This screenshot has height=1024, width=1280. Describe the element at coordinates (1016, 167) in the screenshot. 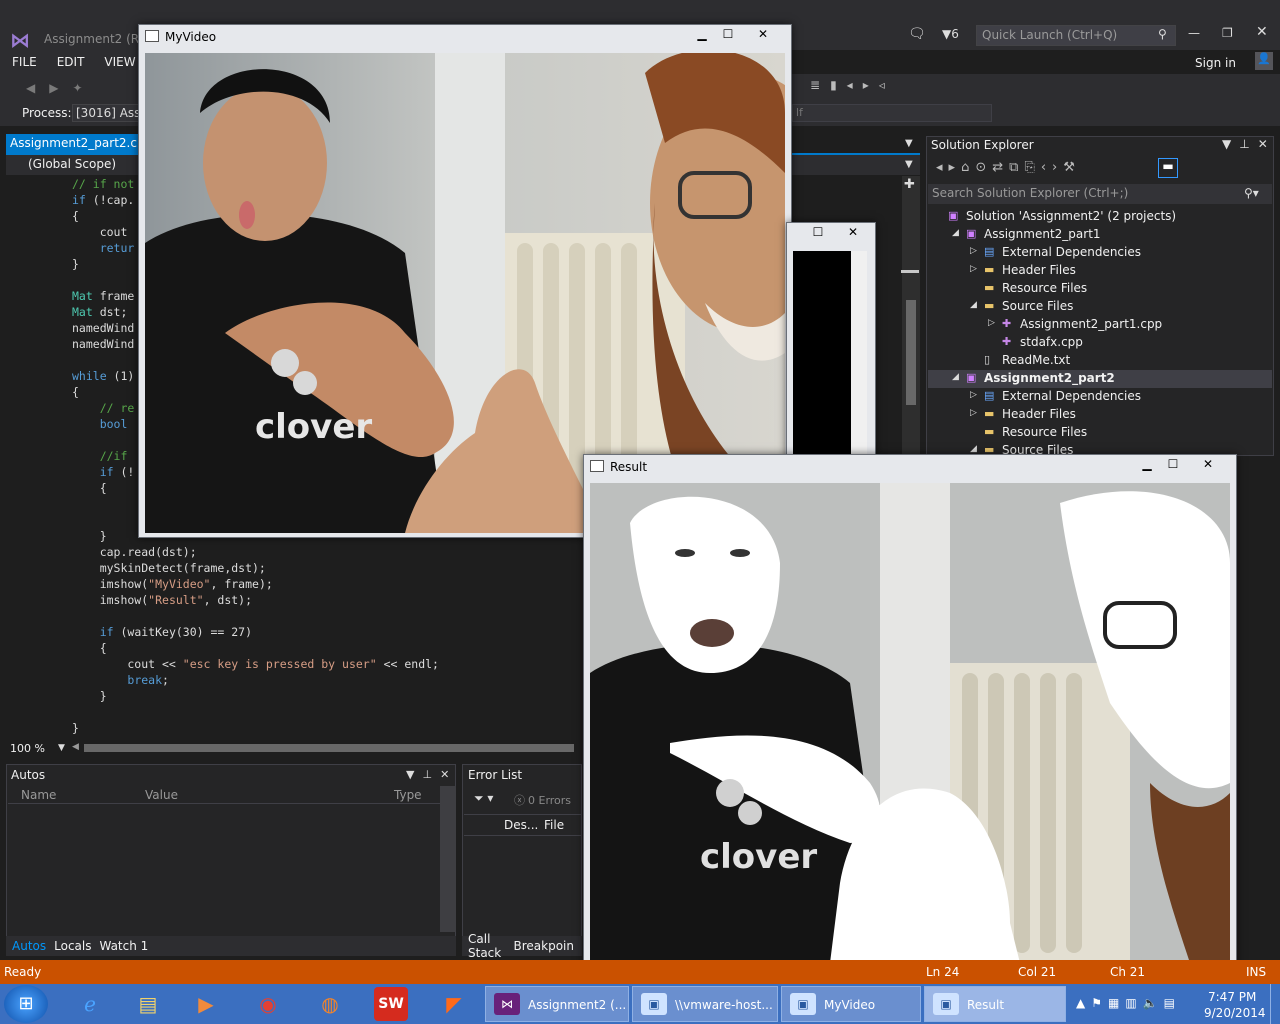

I see `collapse-all-icon: ⧉` at that location.